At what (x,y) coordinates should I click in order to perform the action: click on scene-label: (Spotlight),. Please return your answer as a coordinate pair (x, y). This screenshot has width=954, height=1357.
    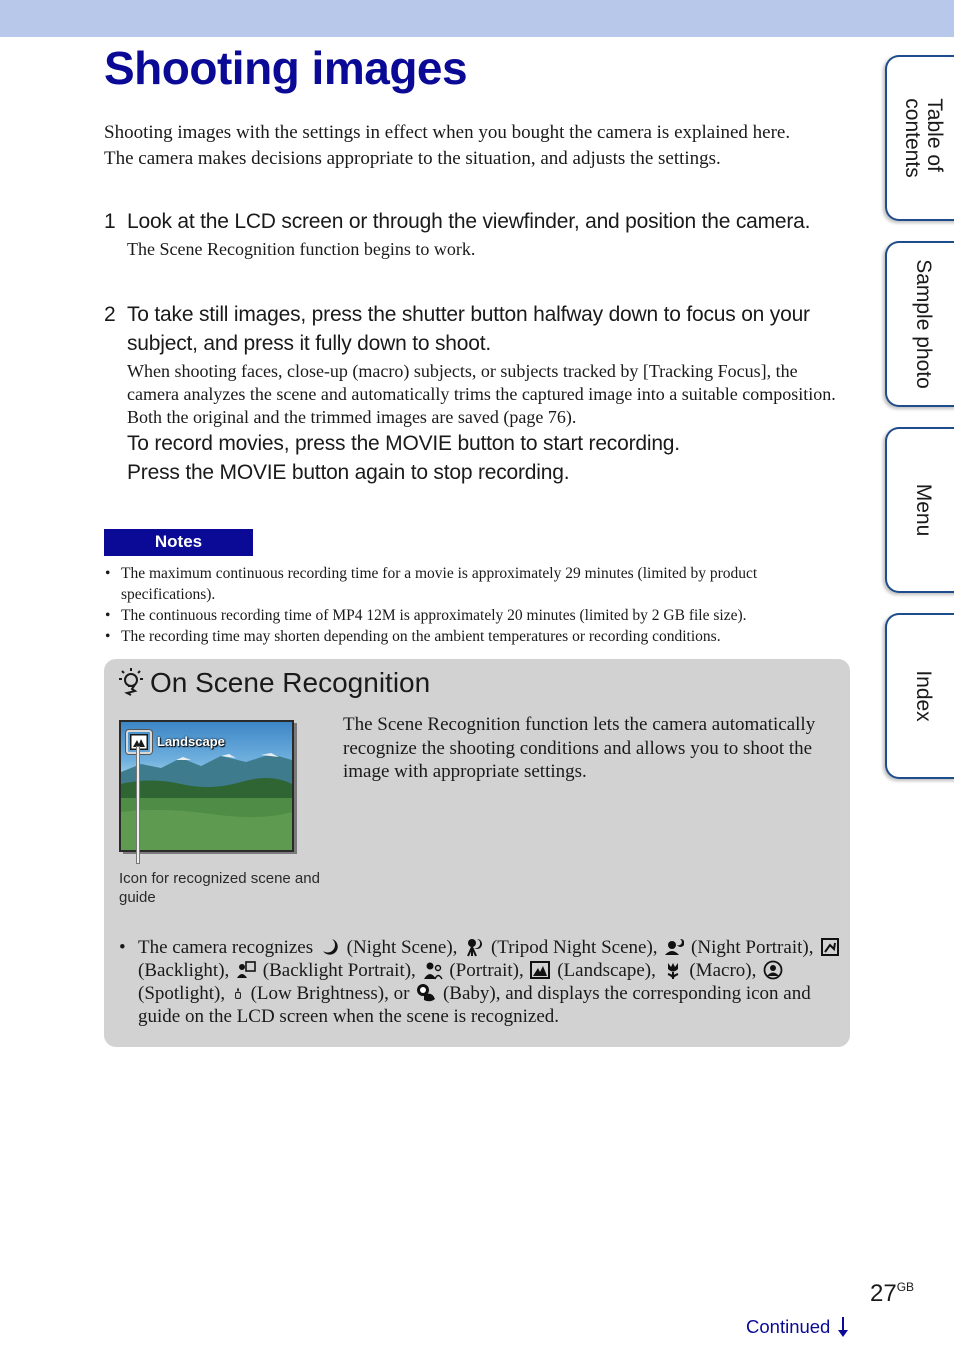
    Looking at the image, I should click on (182, 993).